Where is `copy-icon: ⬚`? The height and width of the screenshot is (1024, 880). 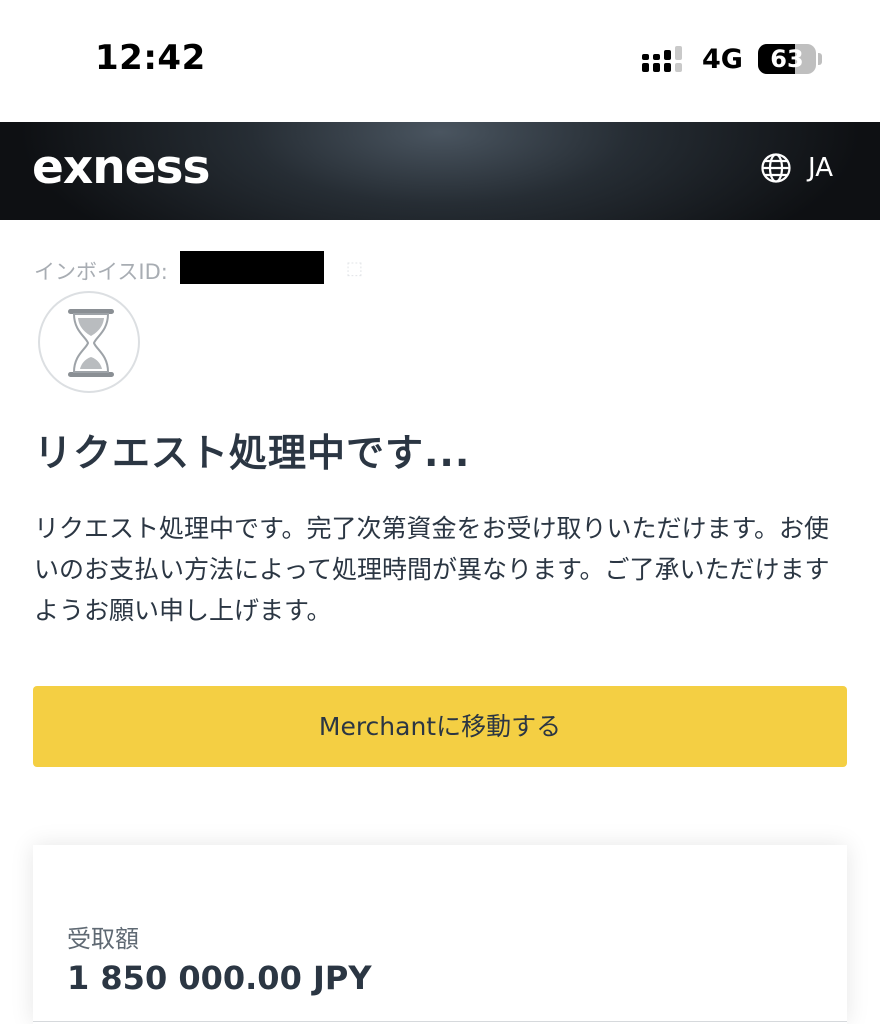
copy-icon: ⬚ is located at coordinates (354, 268).